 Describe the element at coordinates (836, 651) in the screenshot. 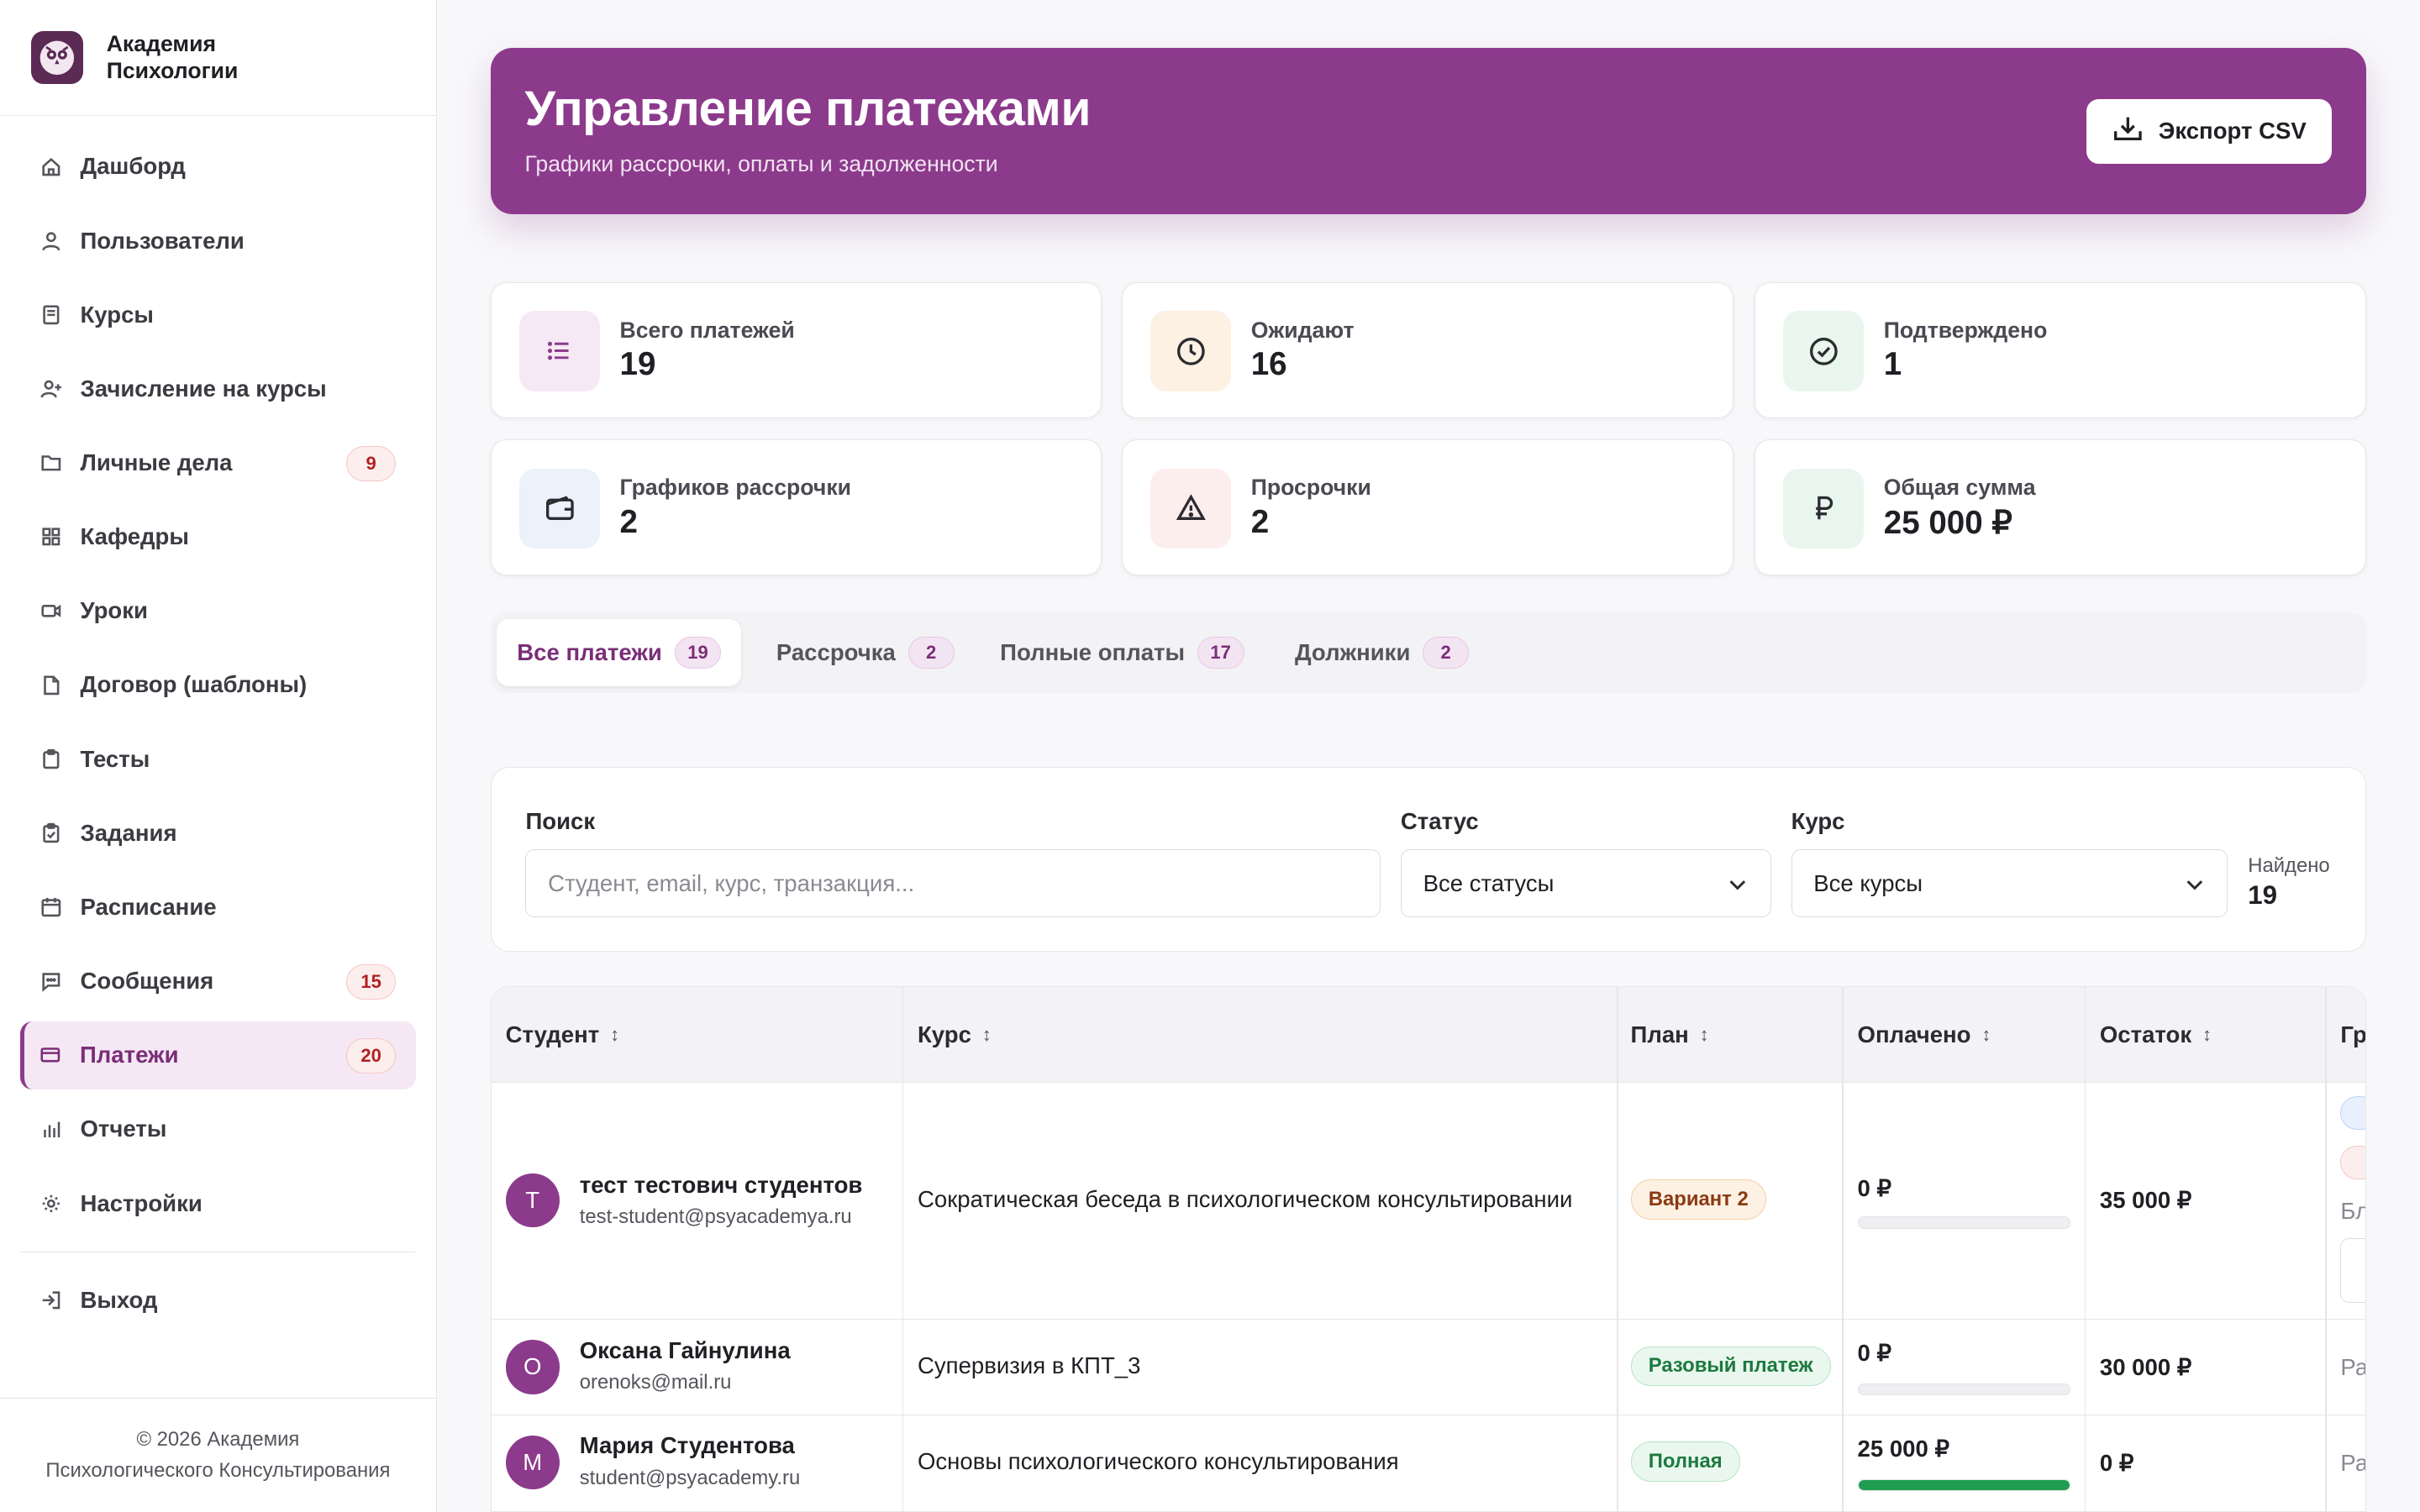

I see `tab-label: Рассрочка` at that location.